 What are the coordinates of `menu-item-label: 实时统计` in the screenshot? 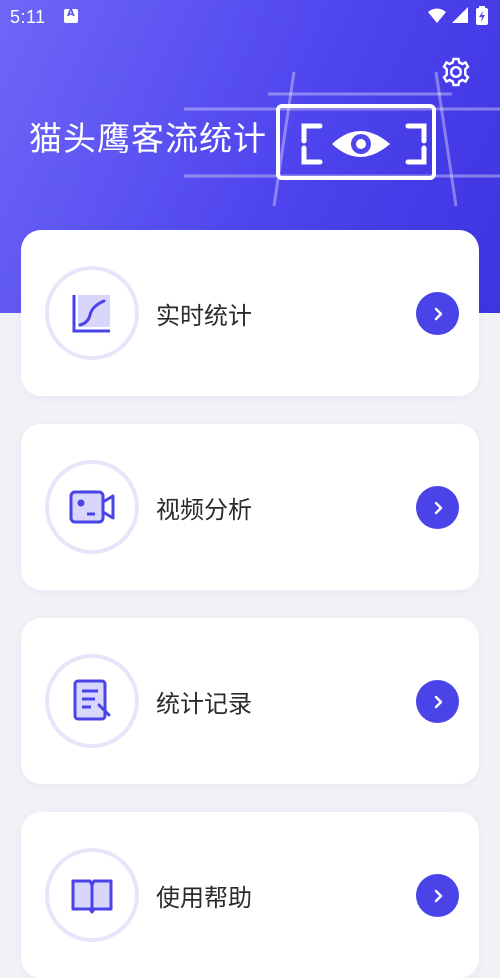 It's located at (204, 316).